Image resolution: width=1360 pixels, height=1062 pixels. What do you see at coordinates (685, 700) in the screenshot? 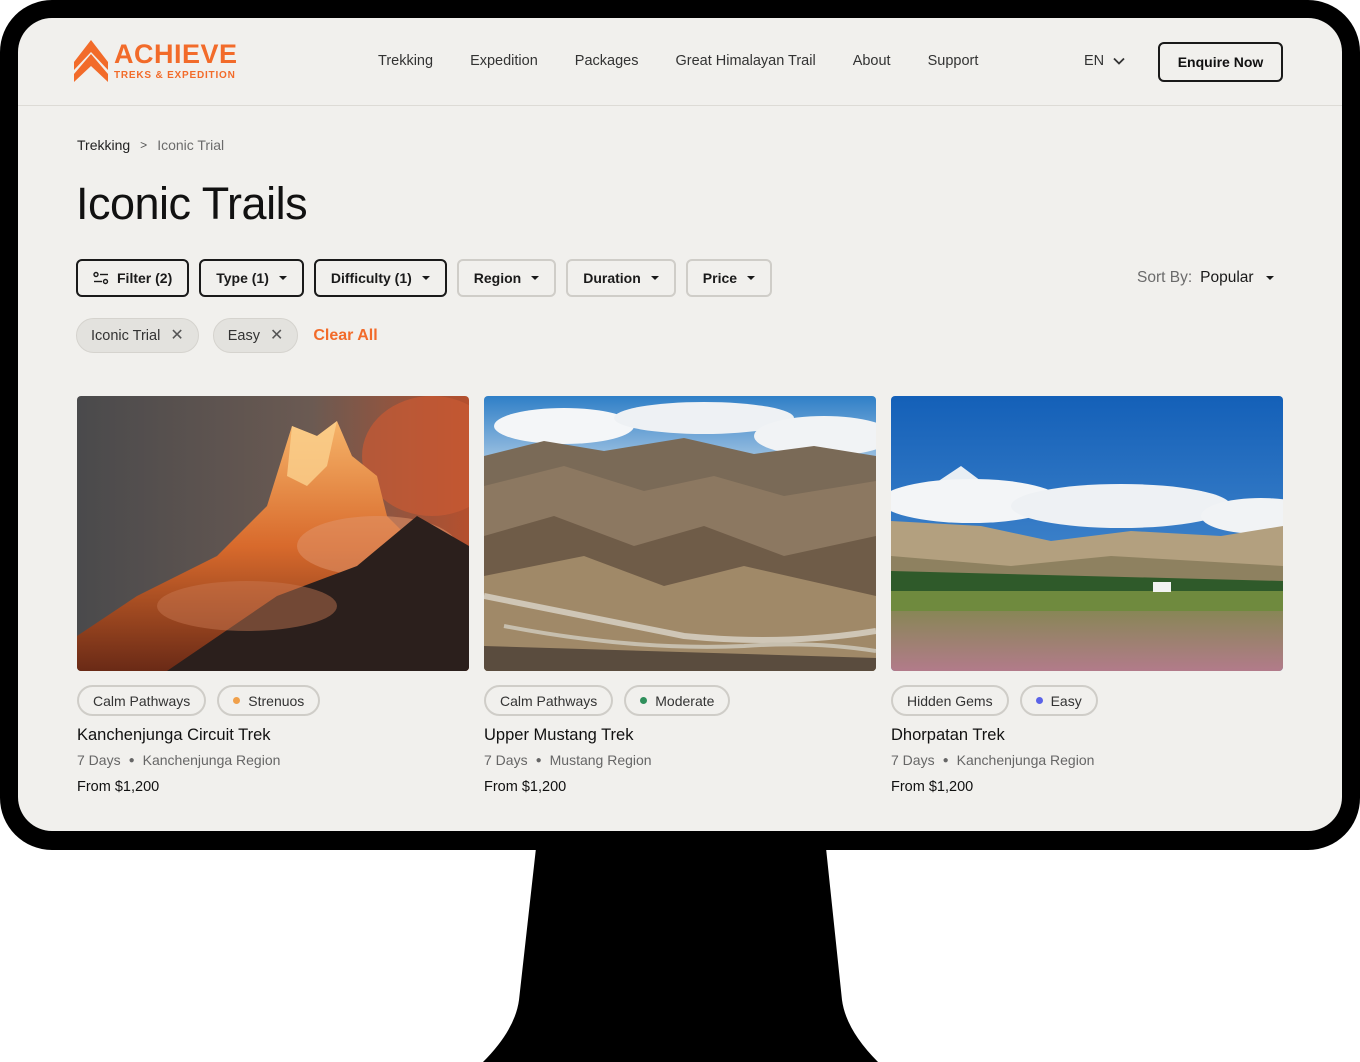
I see `difficulty-tag-label: Moderate` at bounding box center [685, 700].